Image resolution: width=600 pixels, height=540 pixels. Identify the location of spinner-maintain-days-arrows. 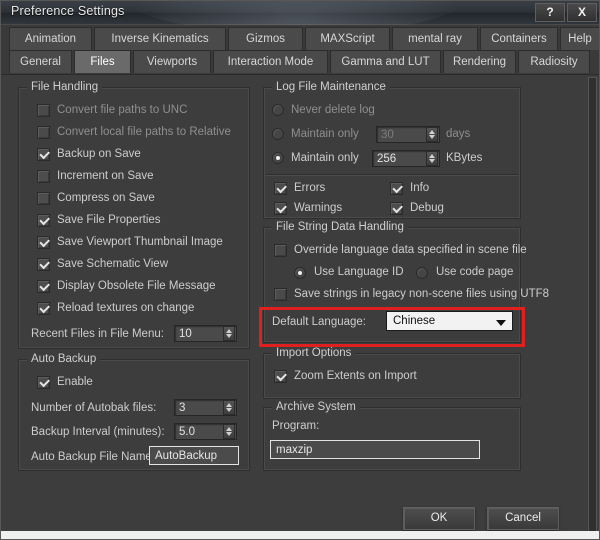
(432, 134).